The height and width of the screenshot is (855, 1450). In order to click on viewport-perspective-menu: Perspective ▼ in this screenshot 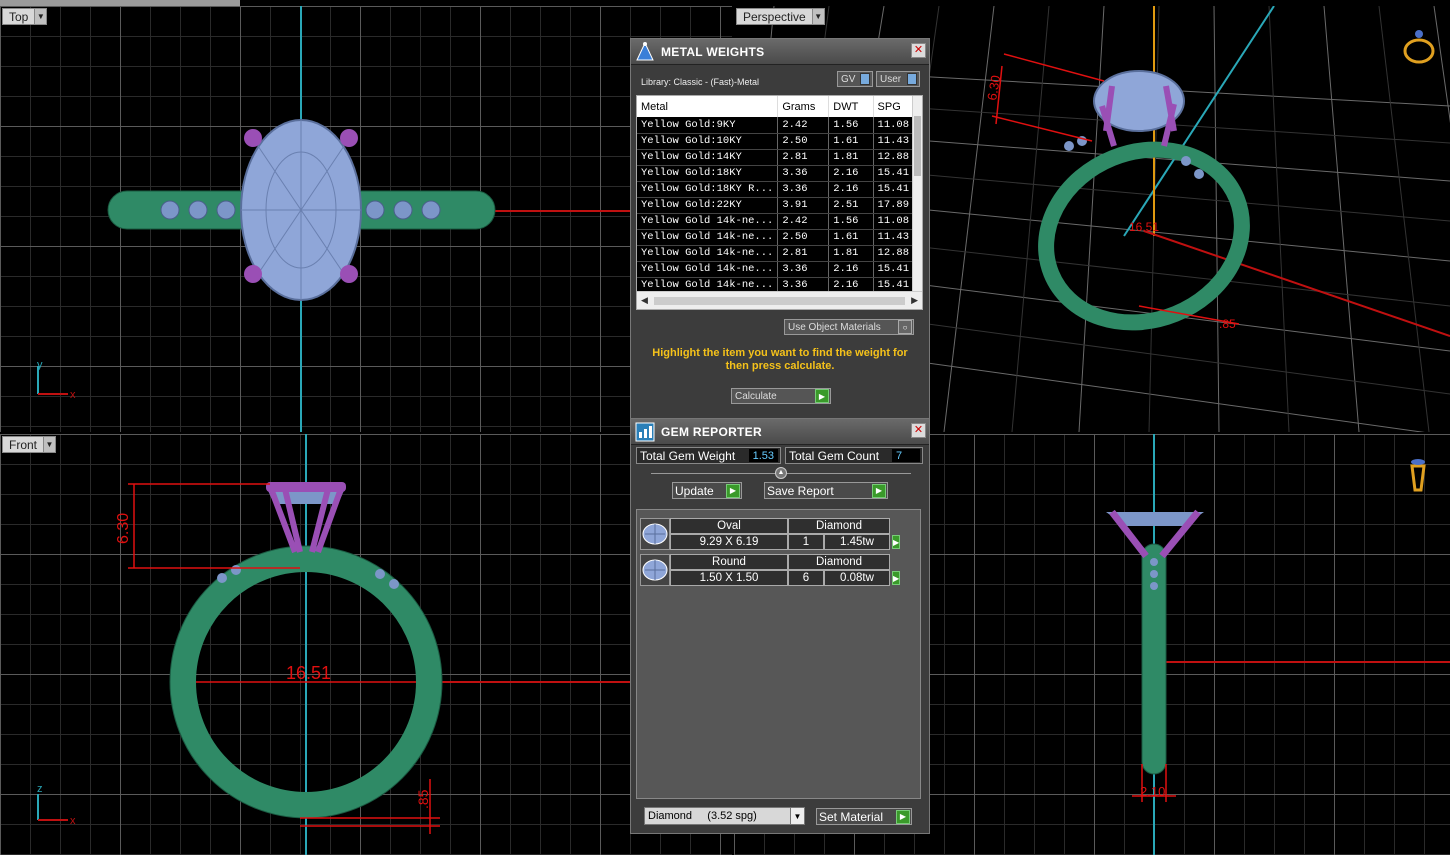, I will do `click(780, 16)`.